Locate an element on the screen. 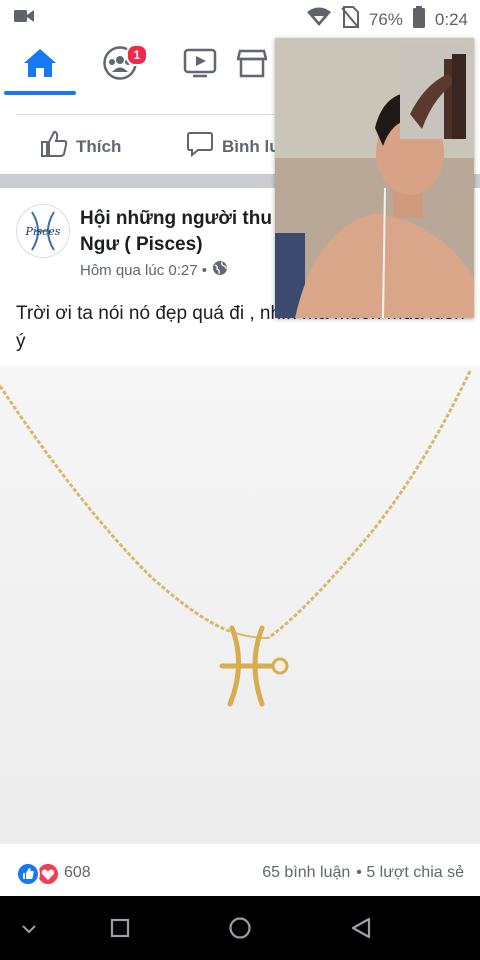 The image size is (480, 960). status-bar: 76% 0:24 is located at coordinates (240, 17).